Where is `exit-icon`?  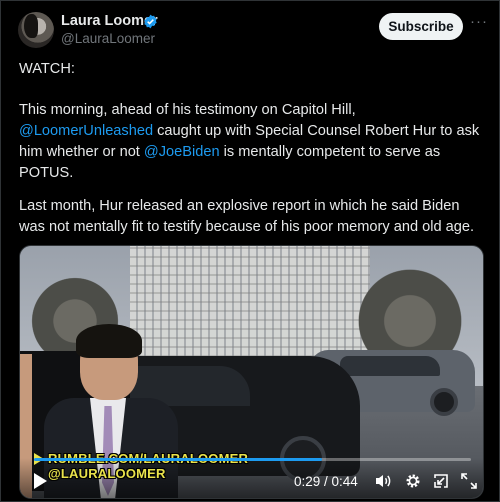 exit-icon is located at coordinates (441, 481).